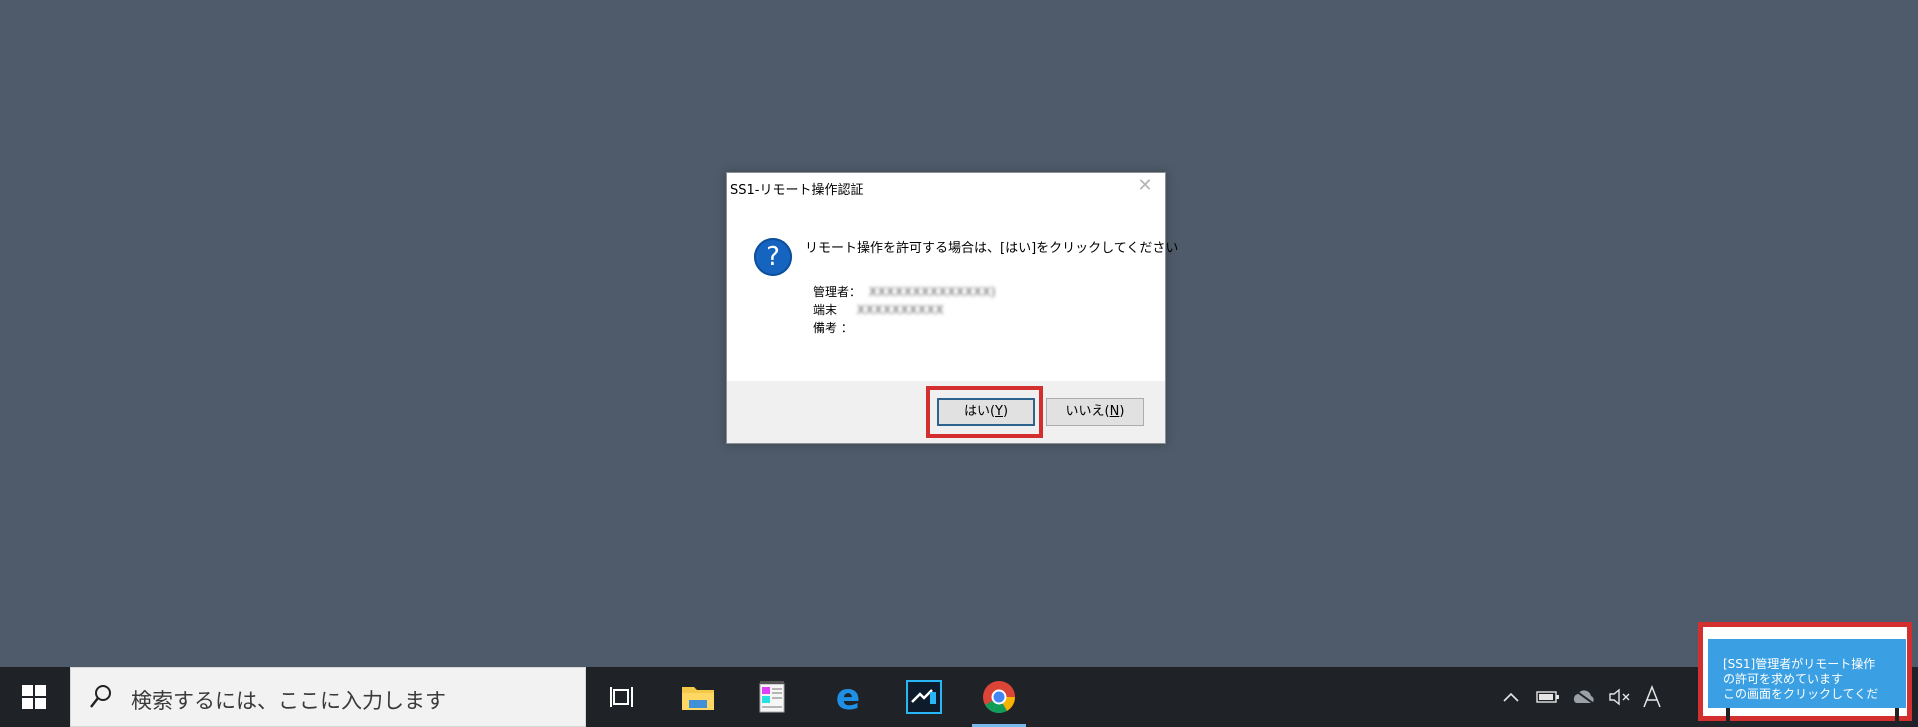  What do you see at coordinates (986, 412) in the screenshot?
I see `yes-button: はい(Y)` at bounding box center [986, 412].